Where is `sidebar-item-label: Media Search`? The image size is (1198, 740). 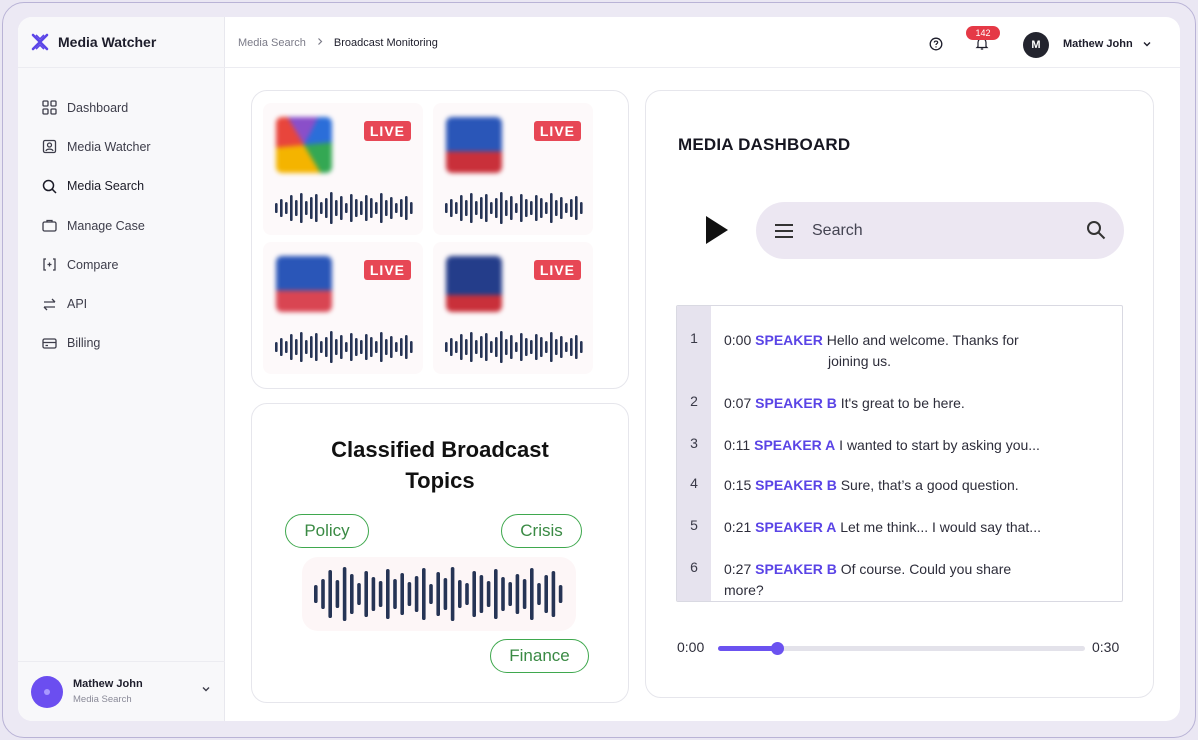
sidebar-item-label: Media Search is located at coordinates (106, 186).